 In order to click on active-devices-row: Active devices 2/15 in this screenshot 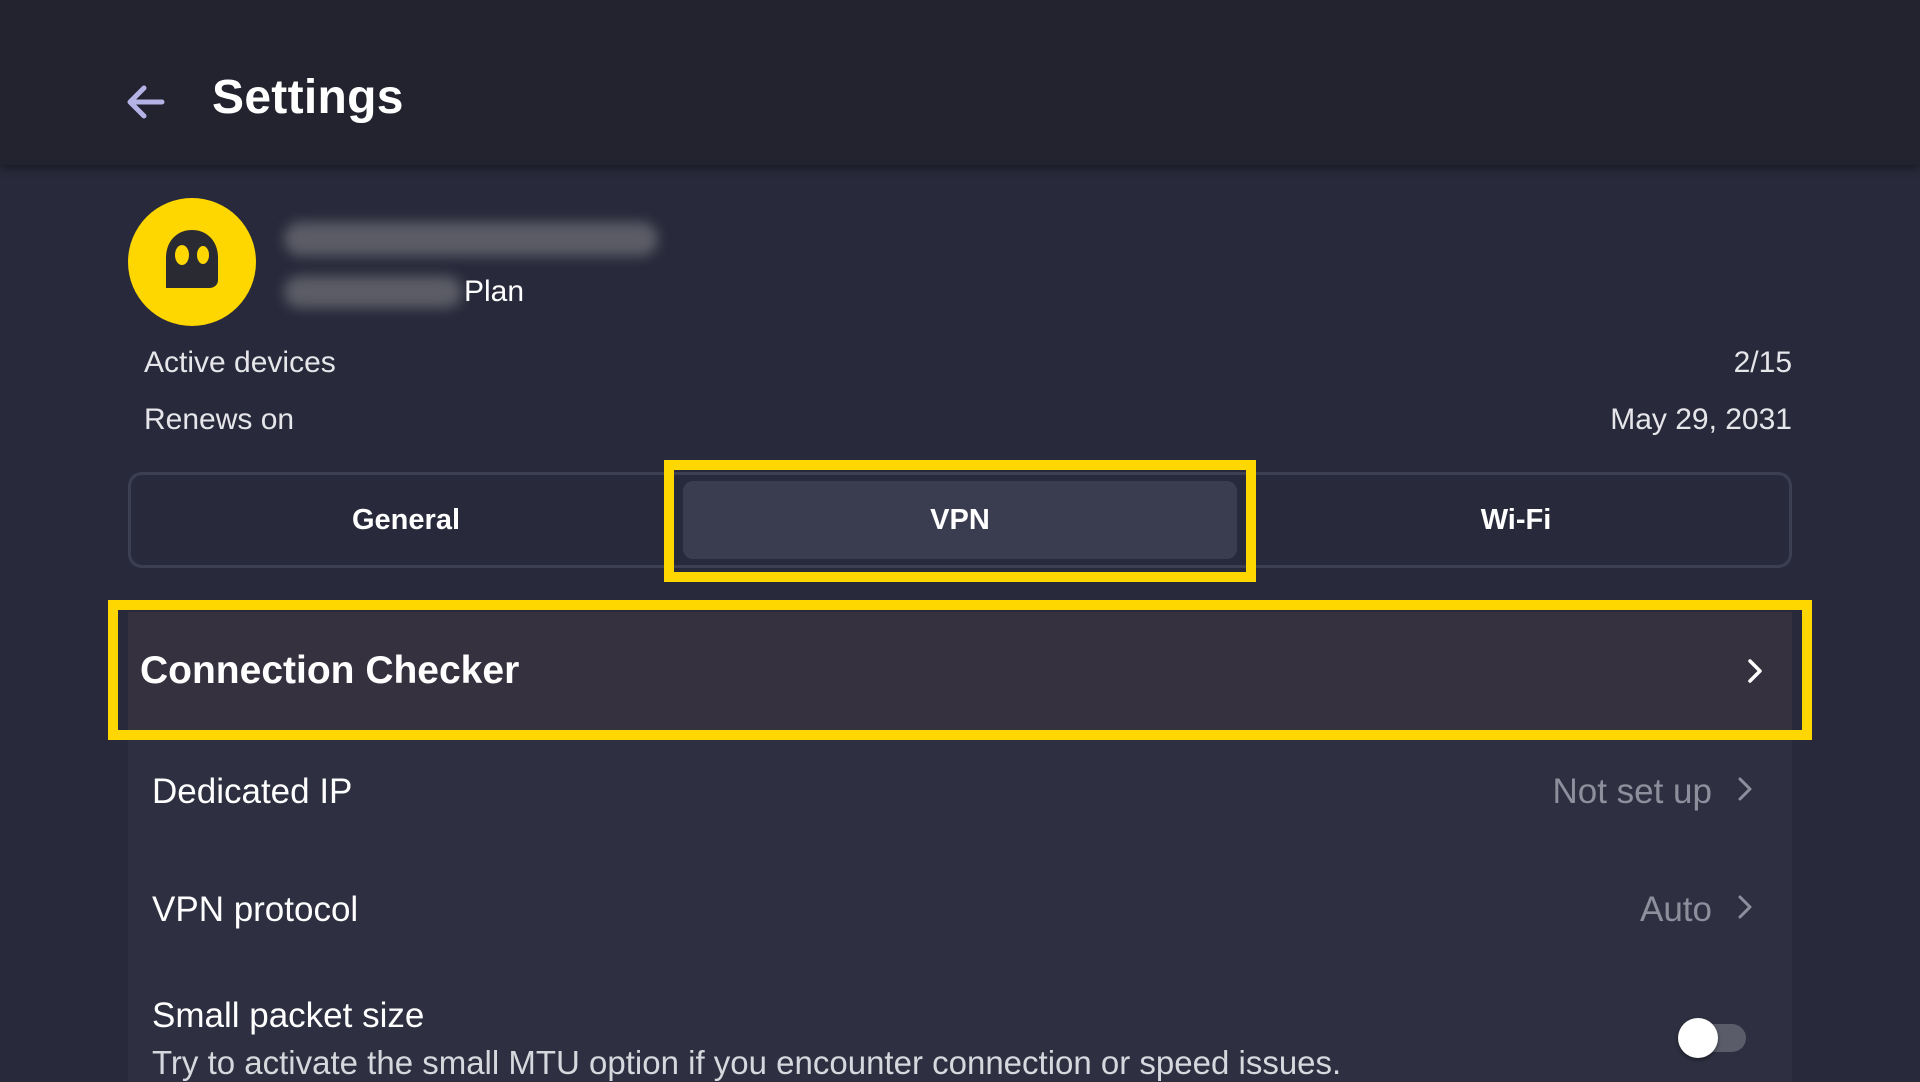, I will do `click(968, 363)`.